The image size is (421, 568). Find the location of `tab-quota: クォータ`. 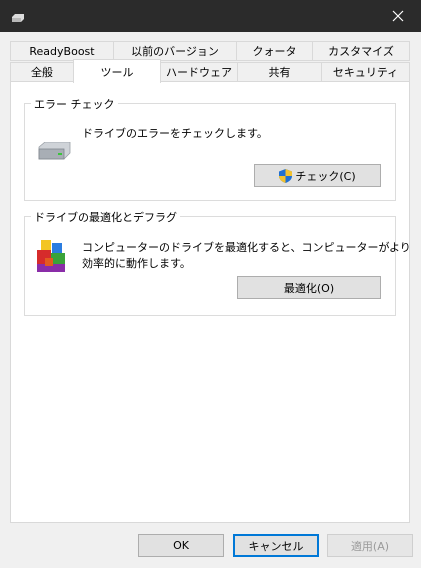

tab-quota: クォータ is located at coordinates (274, 51).